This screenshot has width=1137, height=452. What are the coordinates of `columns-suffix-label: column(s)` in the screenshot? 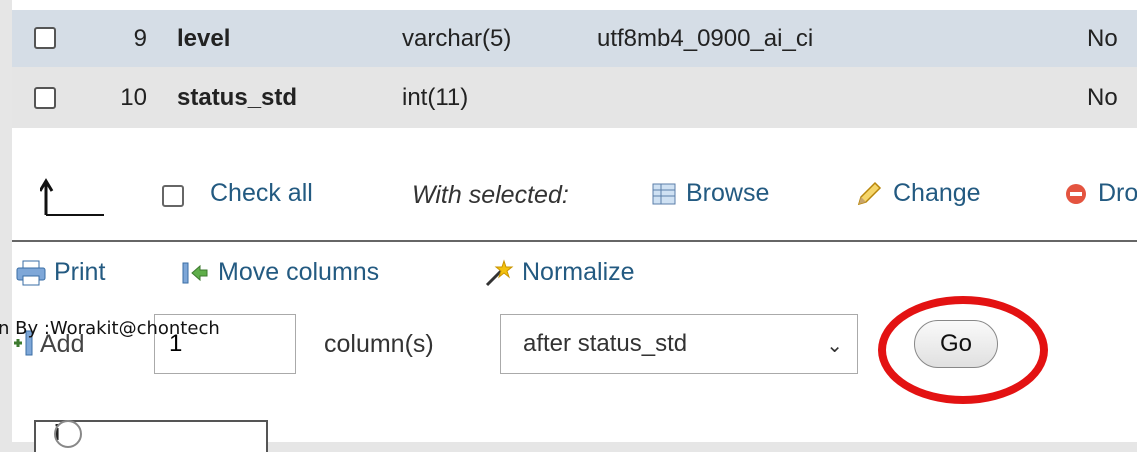 It's located at (379, 344).